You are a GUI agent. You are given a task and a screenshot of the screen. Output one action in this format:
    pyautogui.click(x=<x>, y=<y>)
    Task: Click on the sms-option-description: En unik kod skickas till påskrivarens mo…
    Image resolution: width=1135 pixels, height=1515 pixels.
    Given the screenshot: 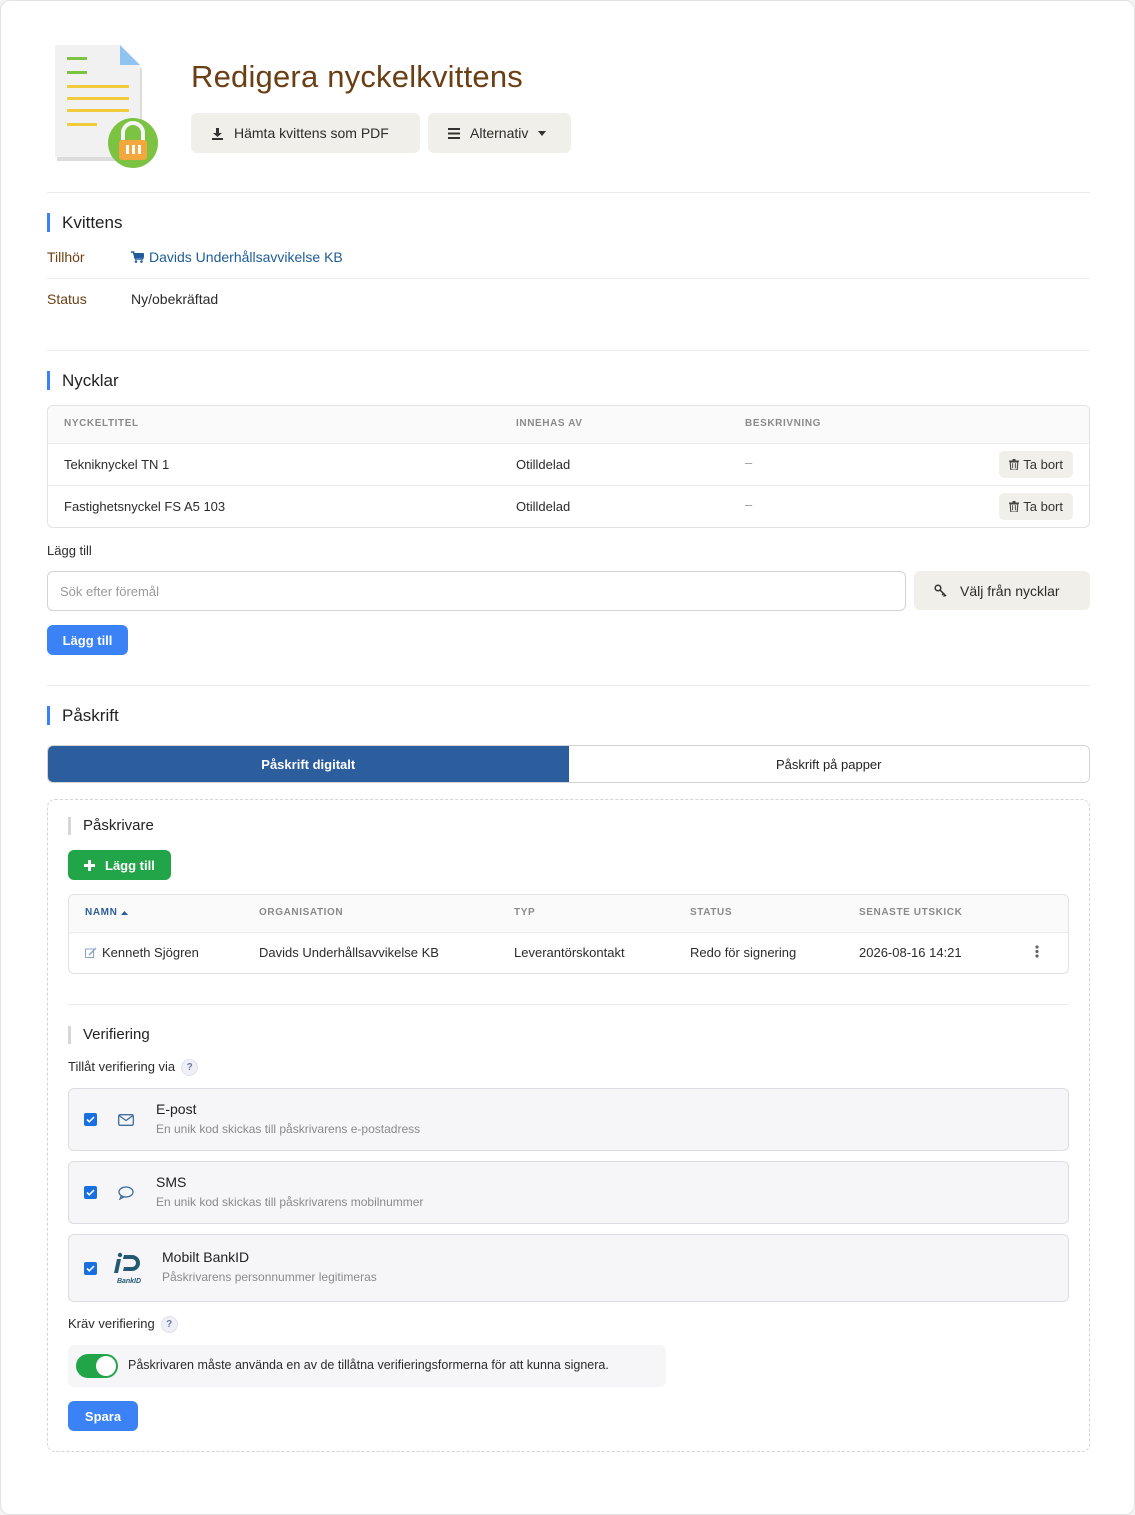 What is the action you would take?
    pyautogui.click(x=290, y=1202)
    